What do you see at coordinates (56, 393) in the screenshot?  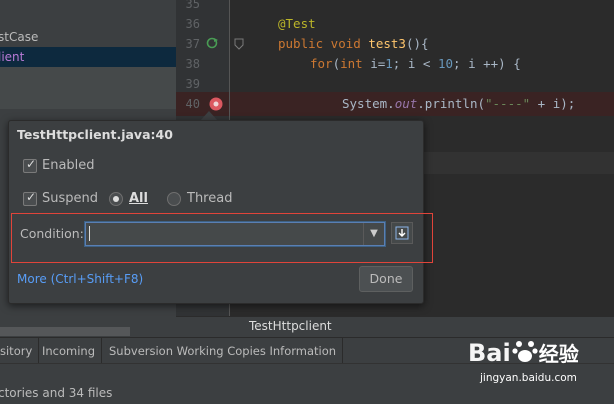 I see `status-text: ctories and 34 files` at bounding box center [56, 393].